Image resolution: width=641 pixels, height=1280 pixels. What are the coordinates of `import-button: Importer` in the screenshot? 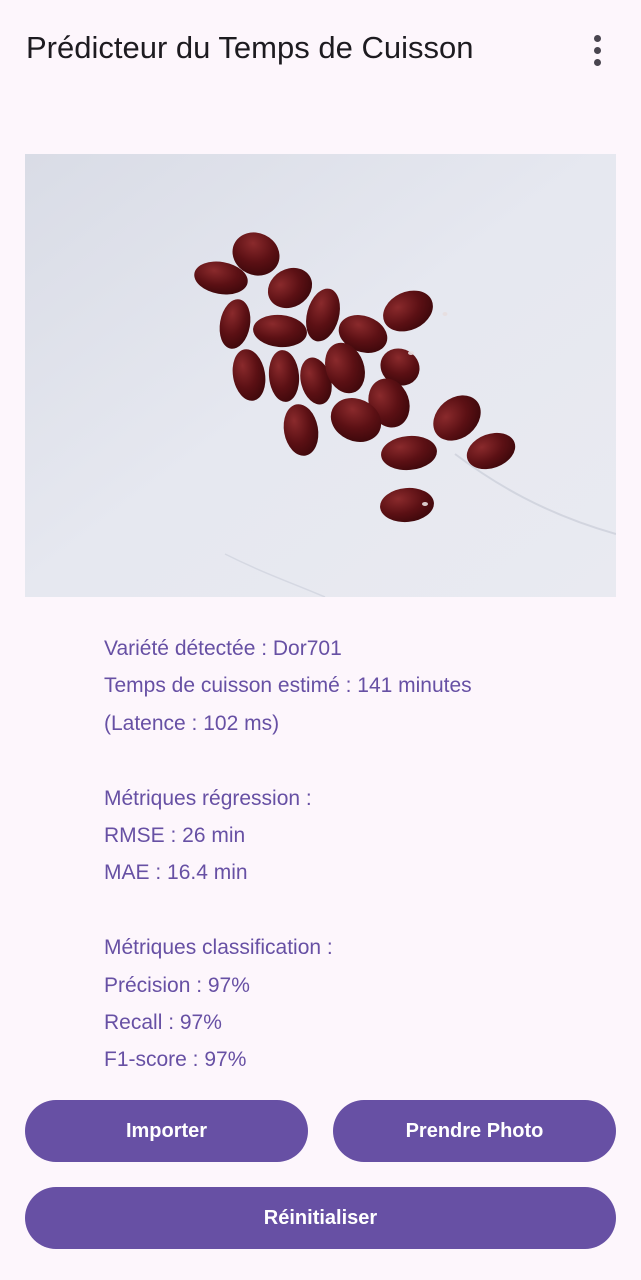 It's located at (166, 1131).